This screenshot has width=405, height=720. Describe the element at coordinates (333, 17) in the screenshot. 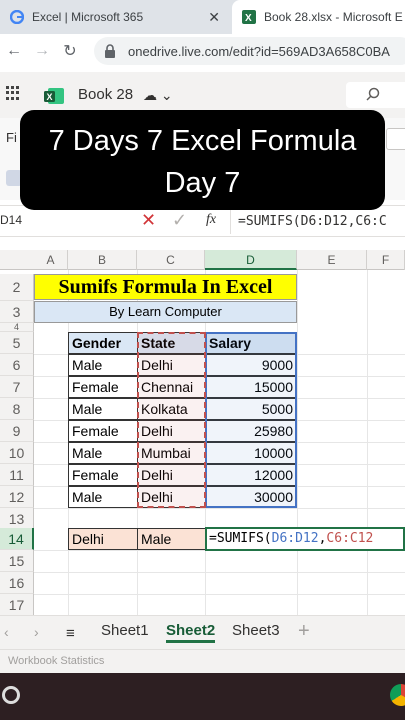

I see `browser-tab-label: Book 28.xlsx - Microsoft E` at that location.